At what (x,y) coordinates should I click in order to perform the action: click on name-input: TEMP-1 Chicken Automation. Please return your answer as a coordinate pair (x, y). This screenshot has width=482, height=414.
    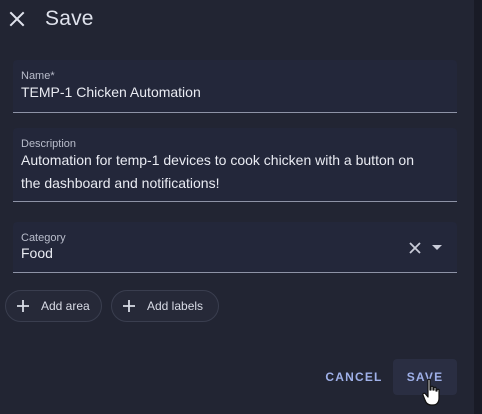
    Looking at the image, I should click on (111, 92).